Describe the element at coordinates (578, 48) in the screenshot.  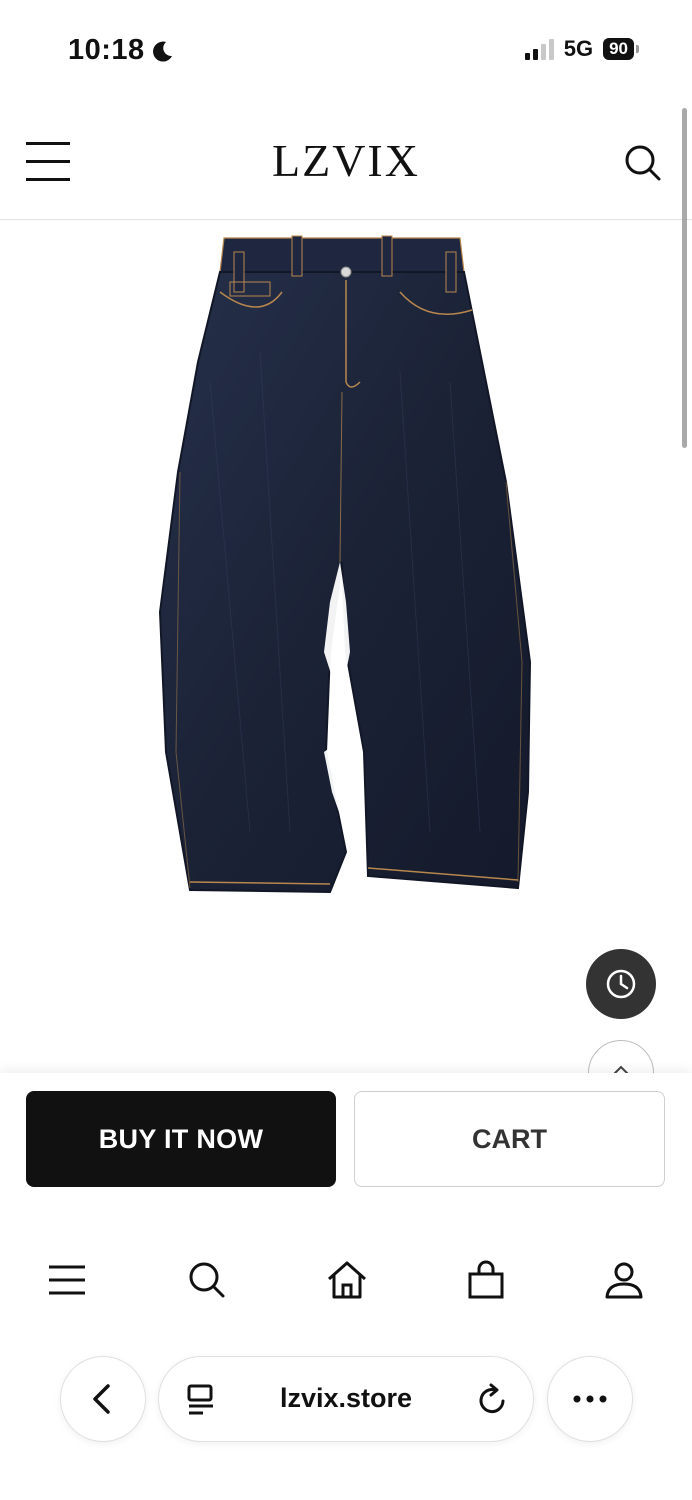
I see `network-label: 5G` at that location.